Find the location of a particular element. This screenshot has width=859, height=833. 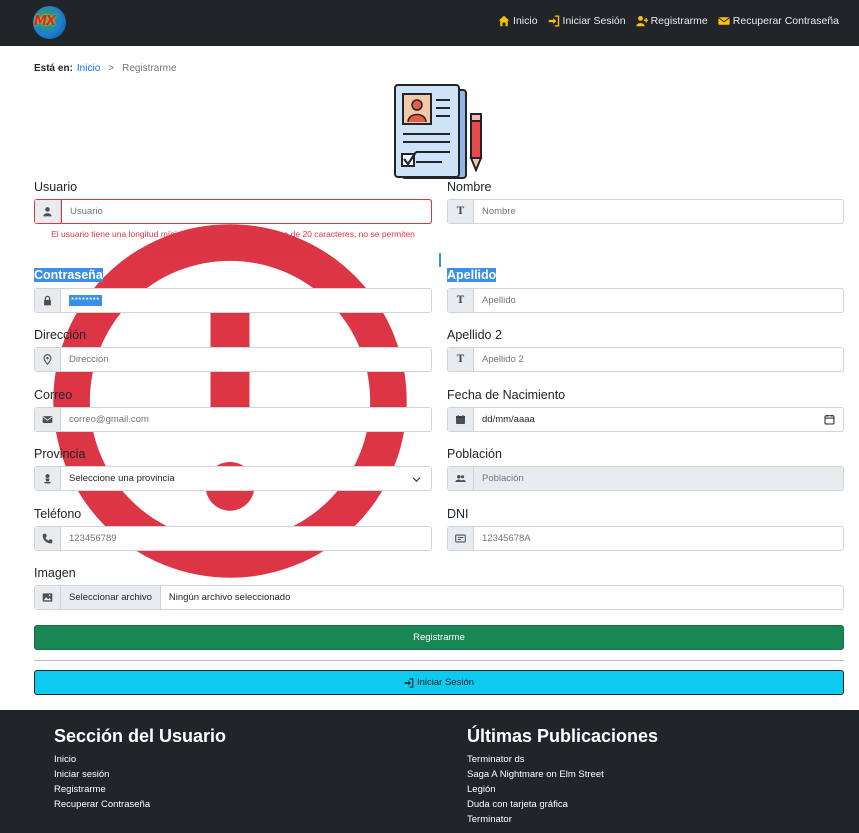

chevron-down-icon is located at coordinates (416, 479).